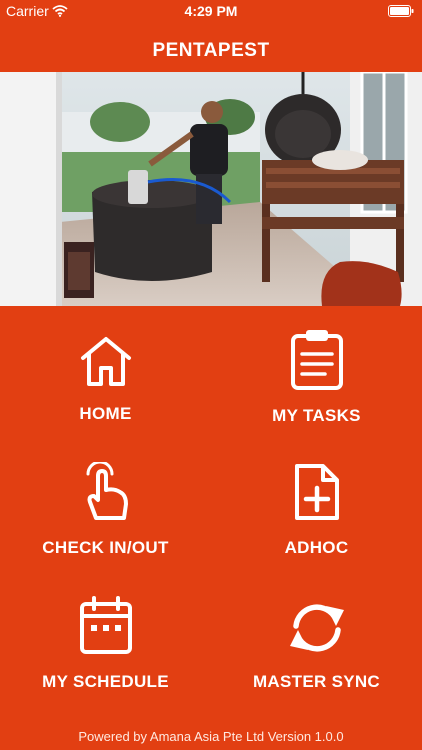  I want to click on status-bar: Carrier 4:29 PM, so click(211, 11).